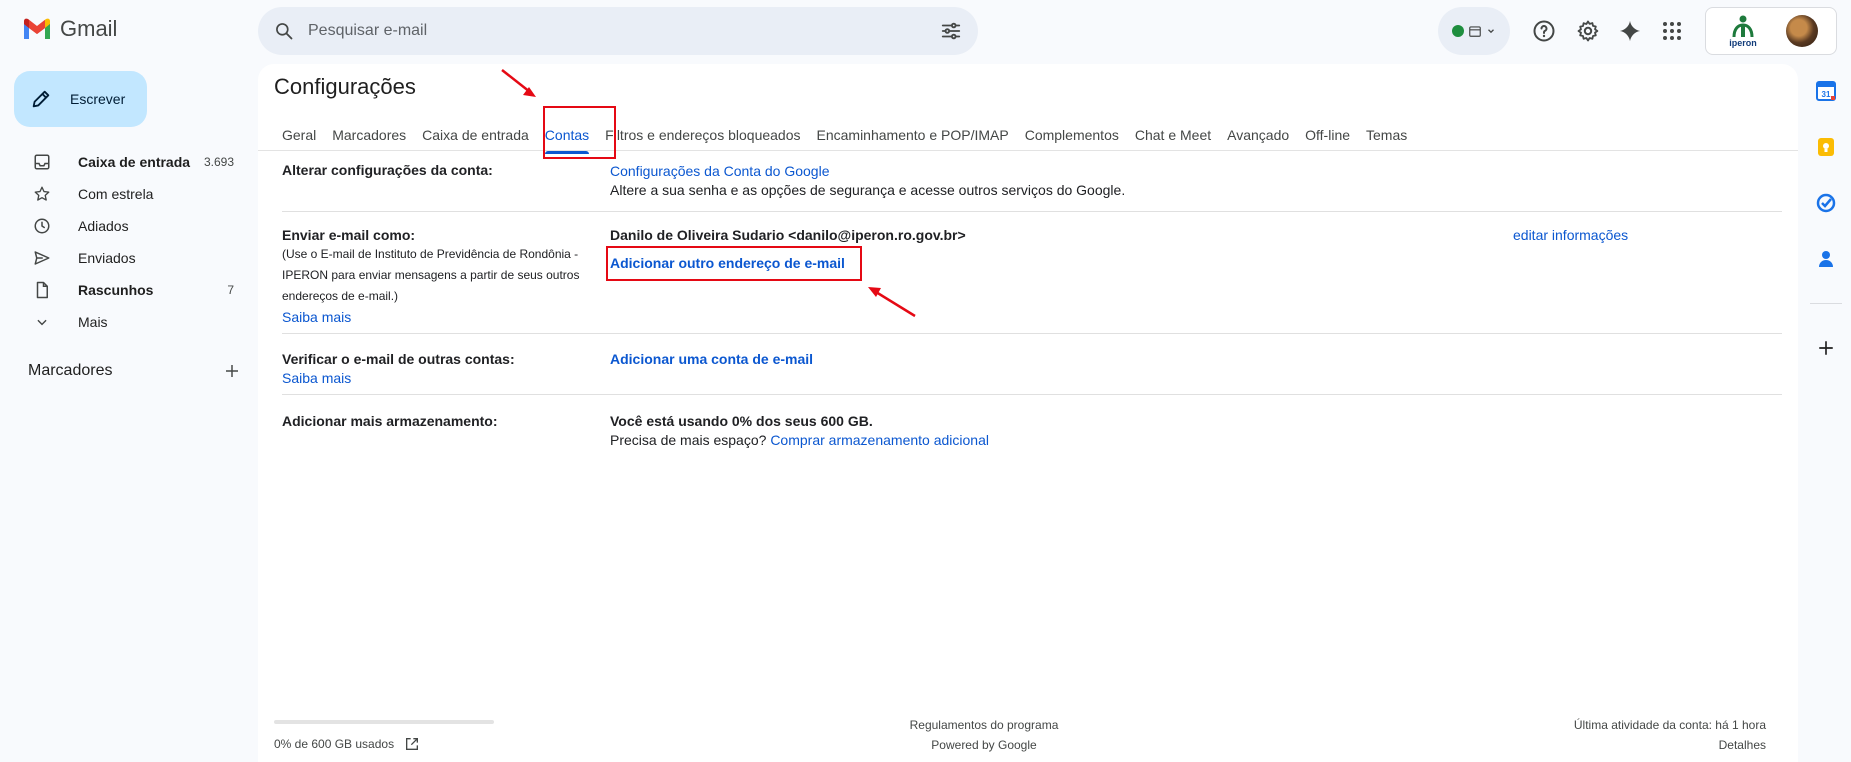 This screenshot has width=1851, height=762. I want to click on arrow-to-add-email, so click(895, 304).